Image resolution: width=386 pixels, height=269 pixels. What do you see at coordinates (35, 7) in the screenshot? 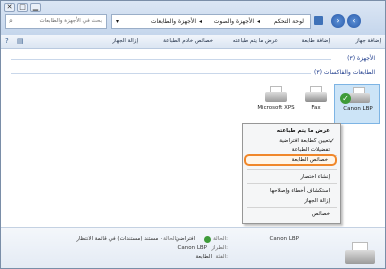
I see `minimize-icon: ▁` at bounding box center [35, 7].